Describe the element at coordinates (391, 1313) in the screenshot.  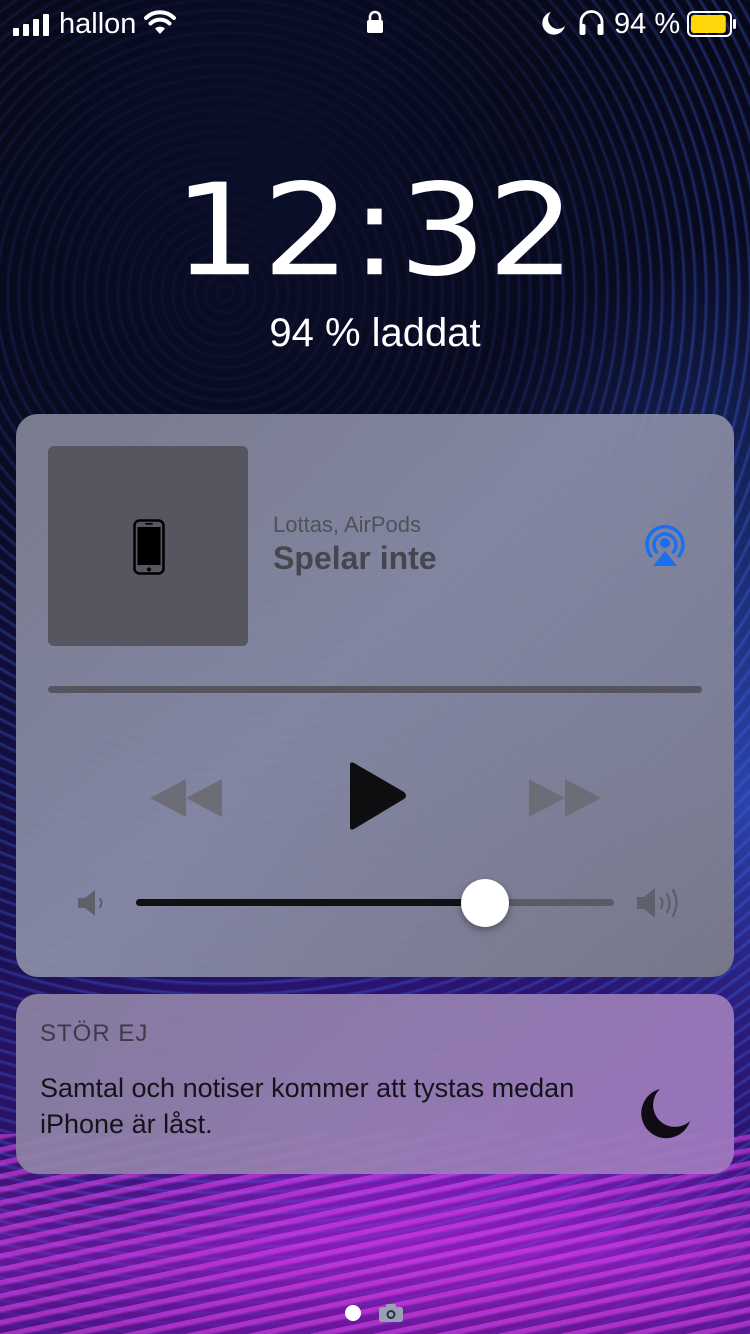
I see `camera-icon` at that location.